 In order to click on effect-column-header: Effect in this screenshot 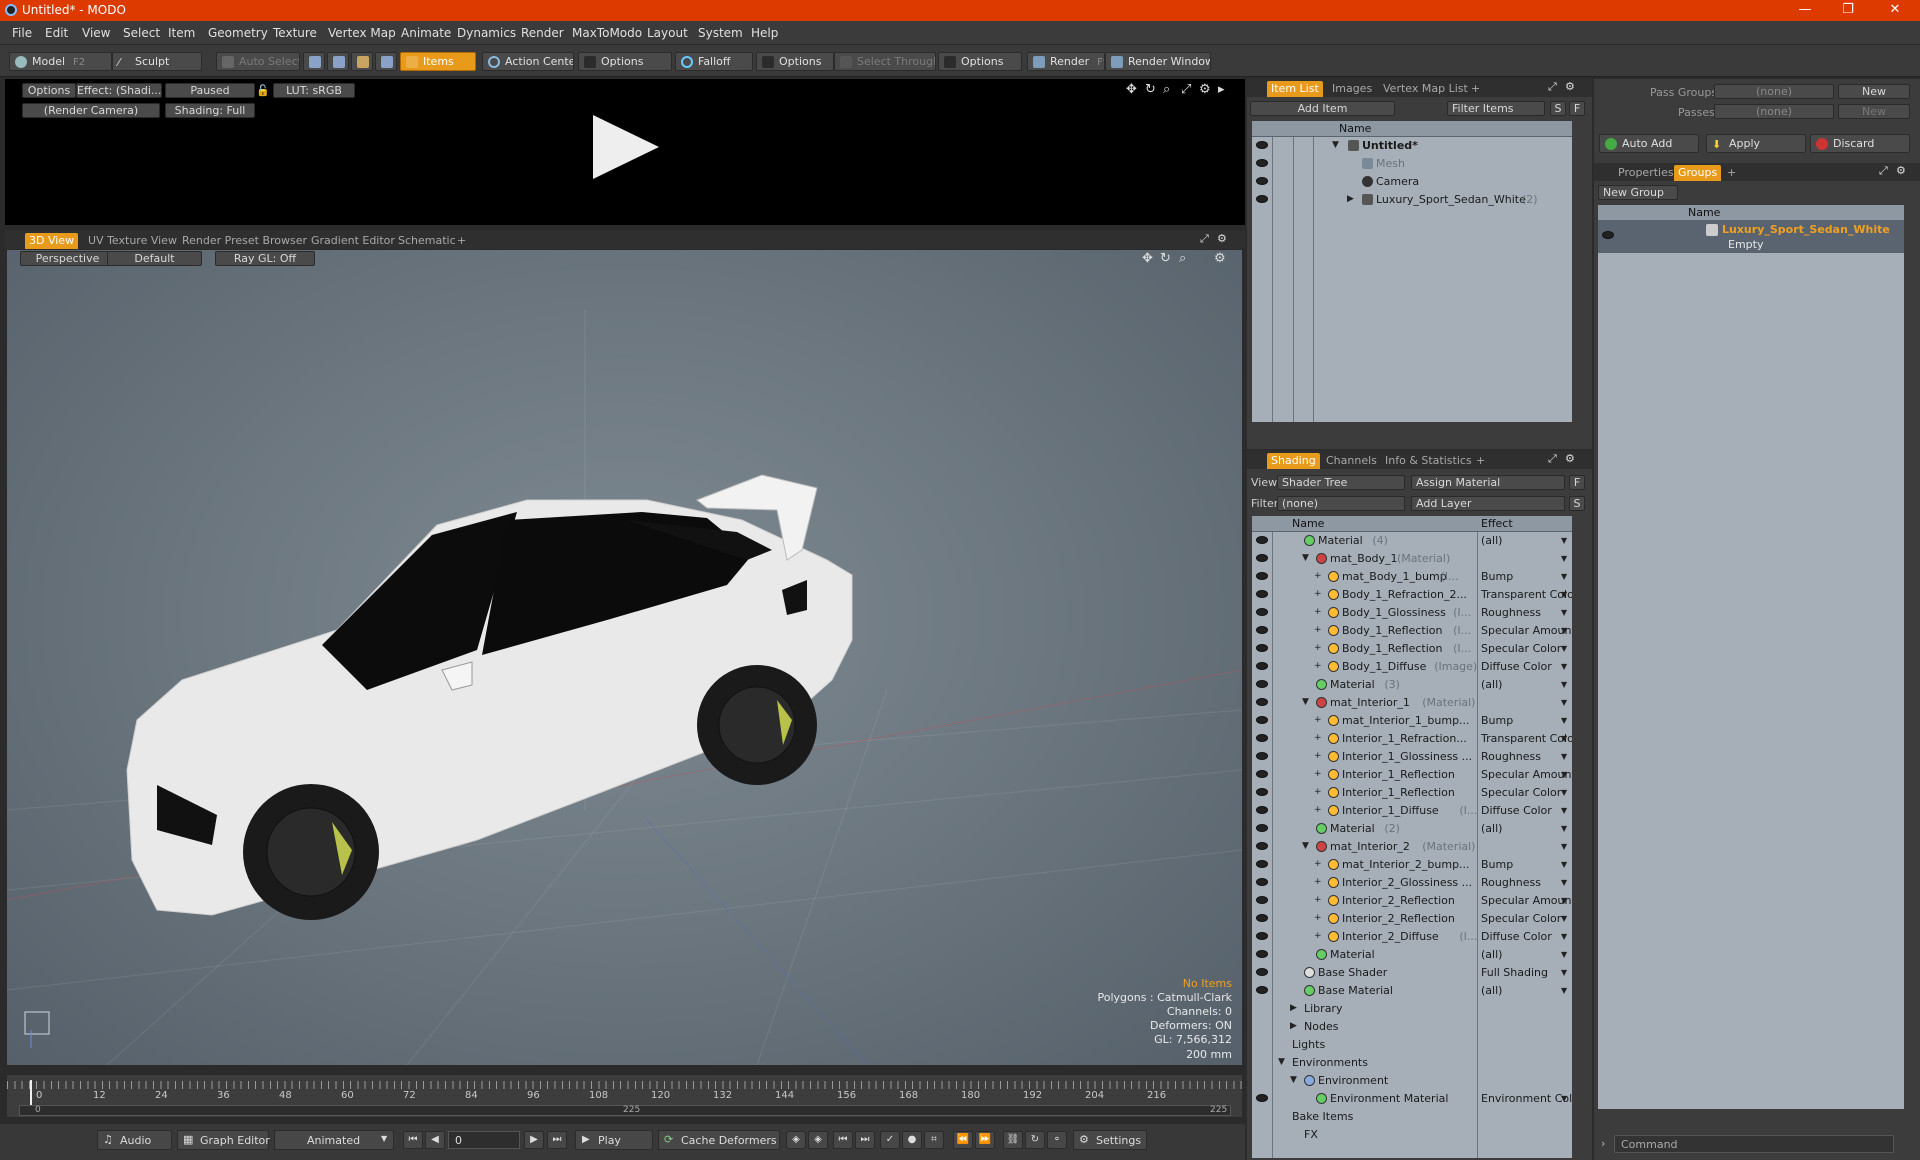, I will do `click(1497, 523)`.